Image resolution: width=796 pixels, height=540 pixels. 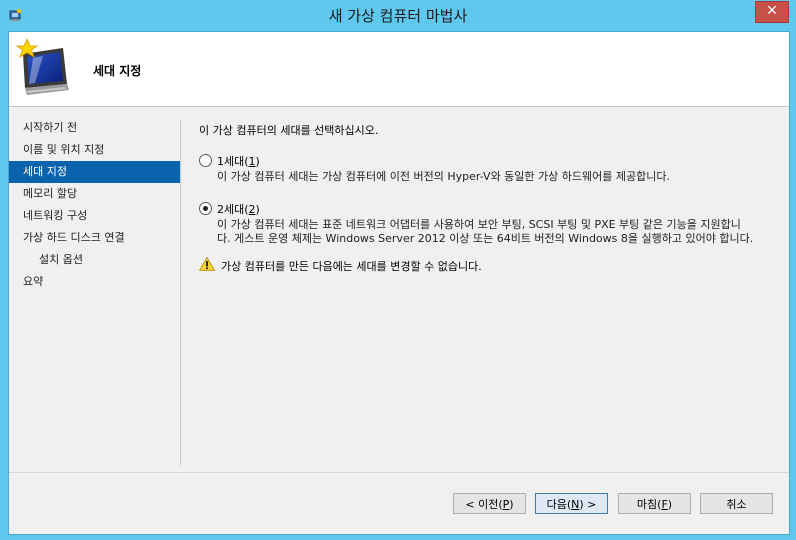 I want to click on sidebar-item-summary: 요약, so click(x=95, y=282).